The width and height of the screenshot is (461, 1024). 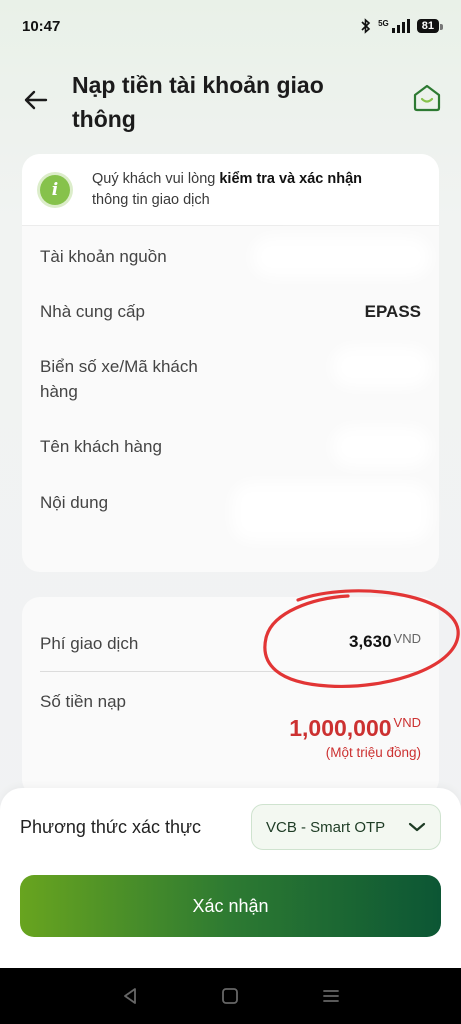 I want to click on customer-name-value, so click(x=381, y=447).